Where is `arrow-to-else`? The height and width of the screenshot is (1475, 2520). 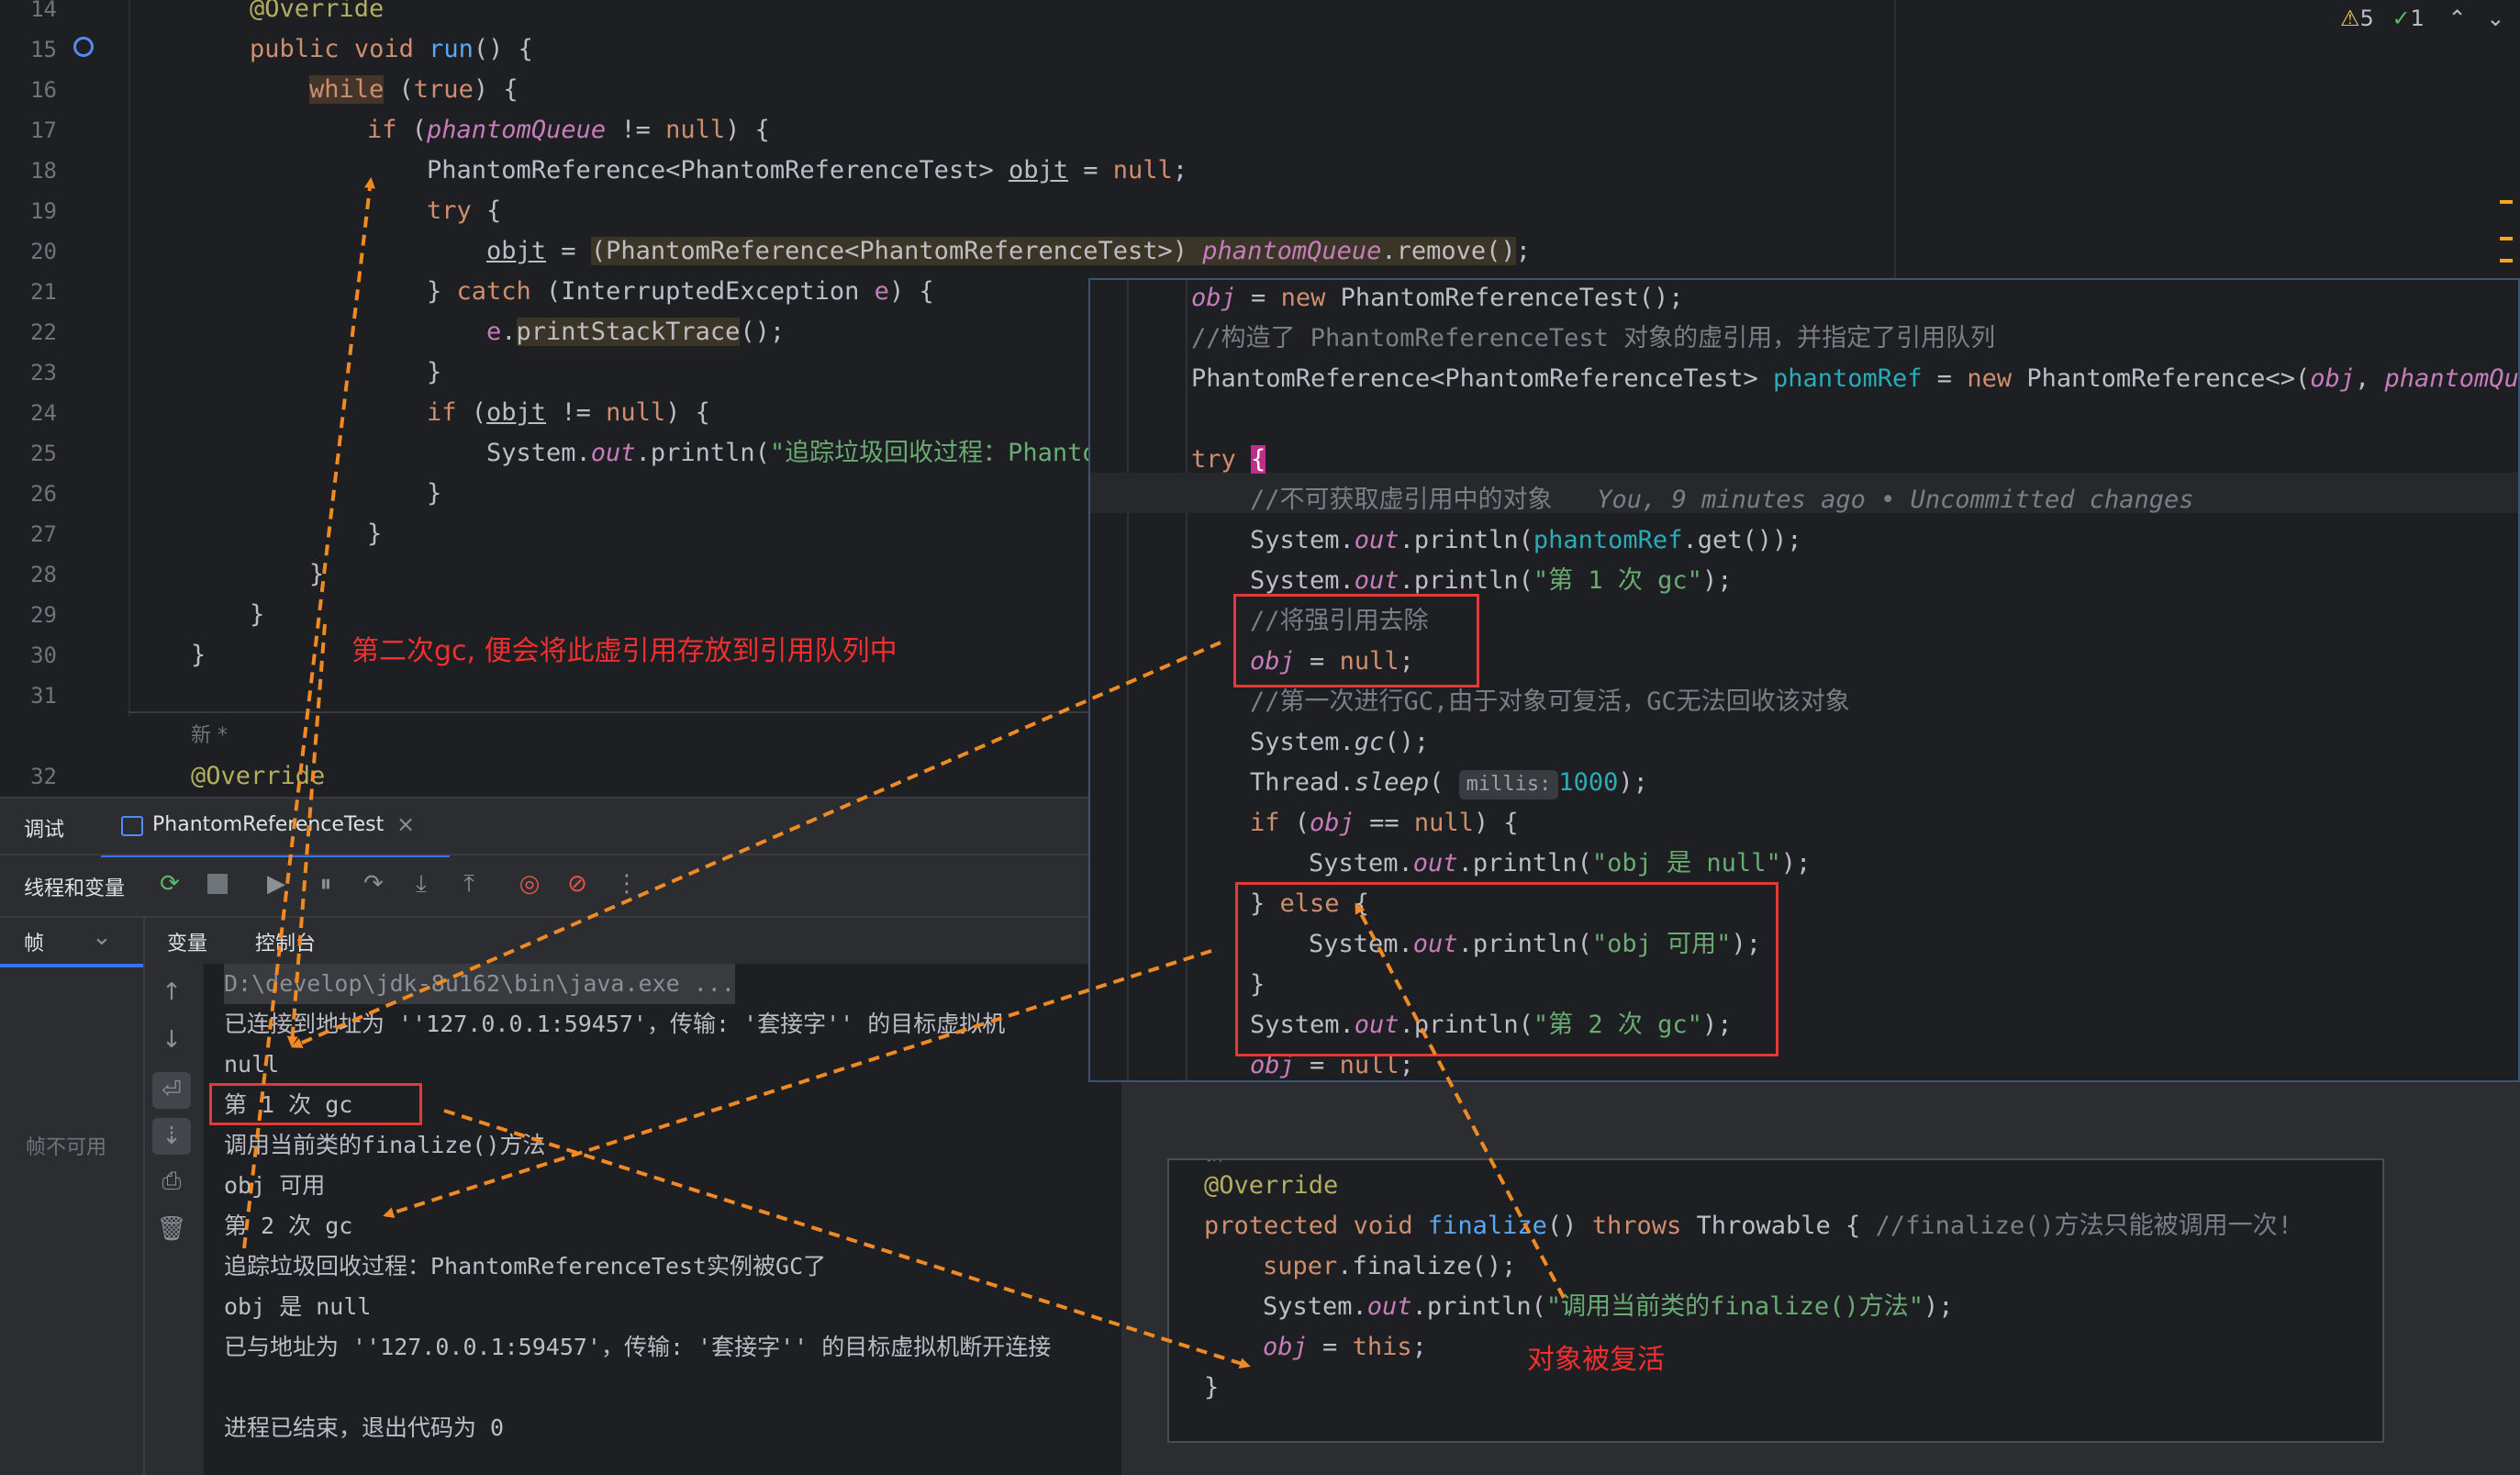
arrow-to-else is located at coordinates (1460, 1100).